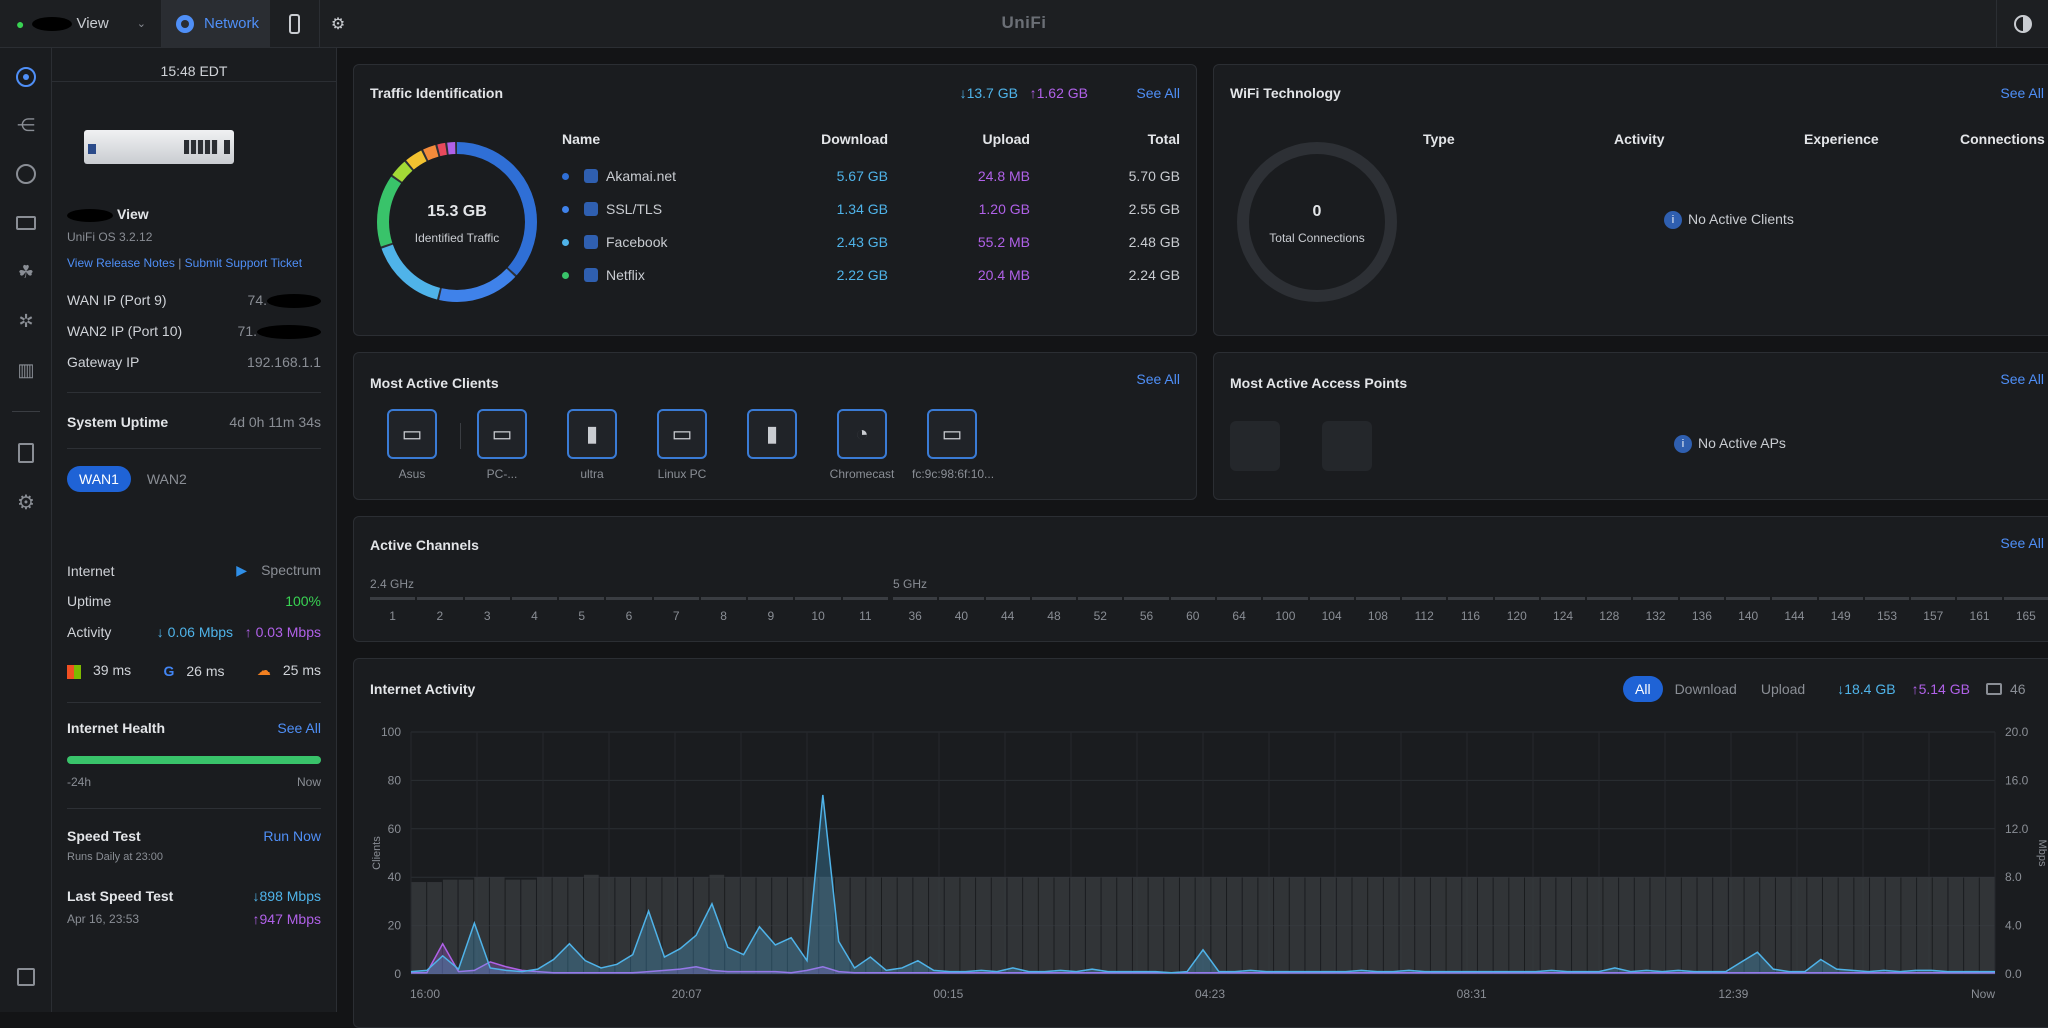 This screenshot has height=1028, width=2048. What do you see at coordinates (26, 125) in the screenshot?
I see `nav-topology: ⋲` at bounding box center [26, 125].